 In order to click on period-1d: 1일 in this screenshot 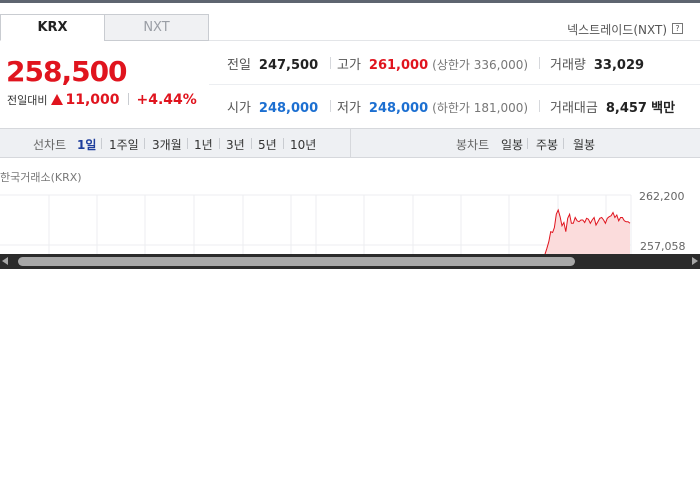, I will do `click(86, 144)`.